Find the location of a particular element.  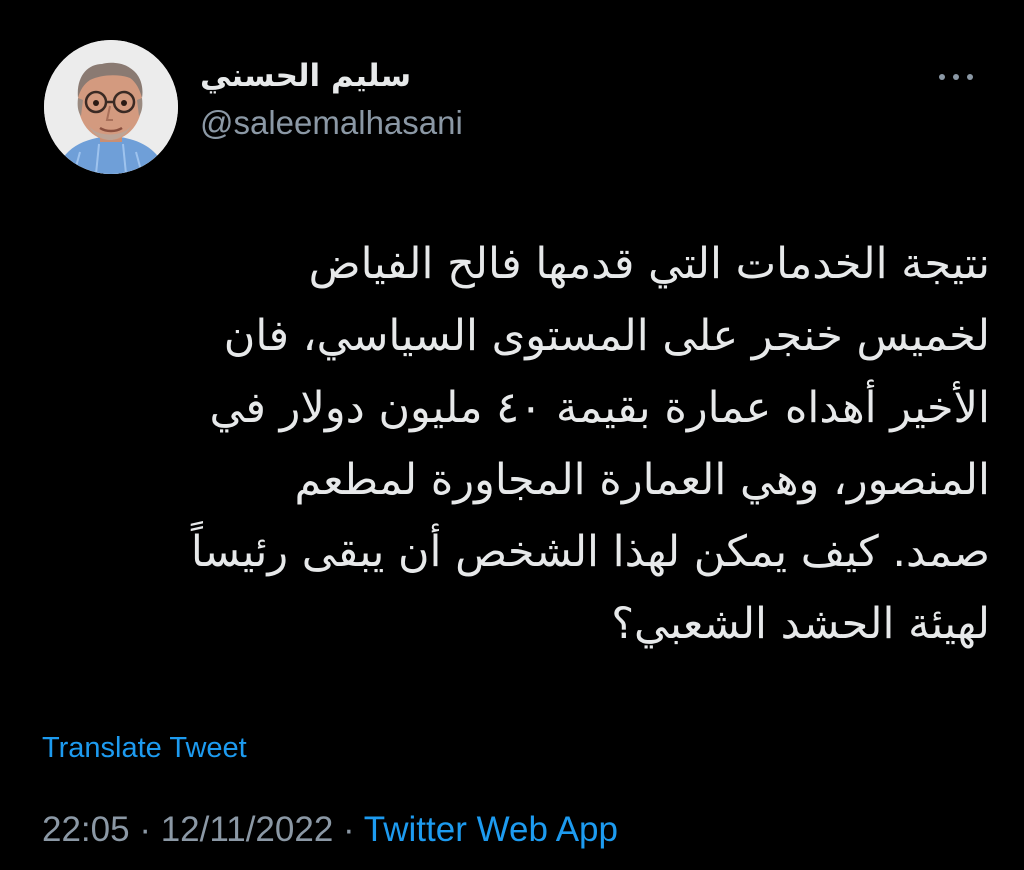

more-options-button is located at coordinates (956, 77).